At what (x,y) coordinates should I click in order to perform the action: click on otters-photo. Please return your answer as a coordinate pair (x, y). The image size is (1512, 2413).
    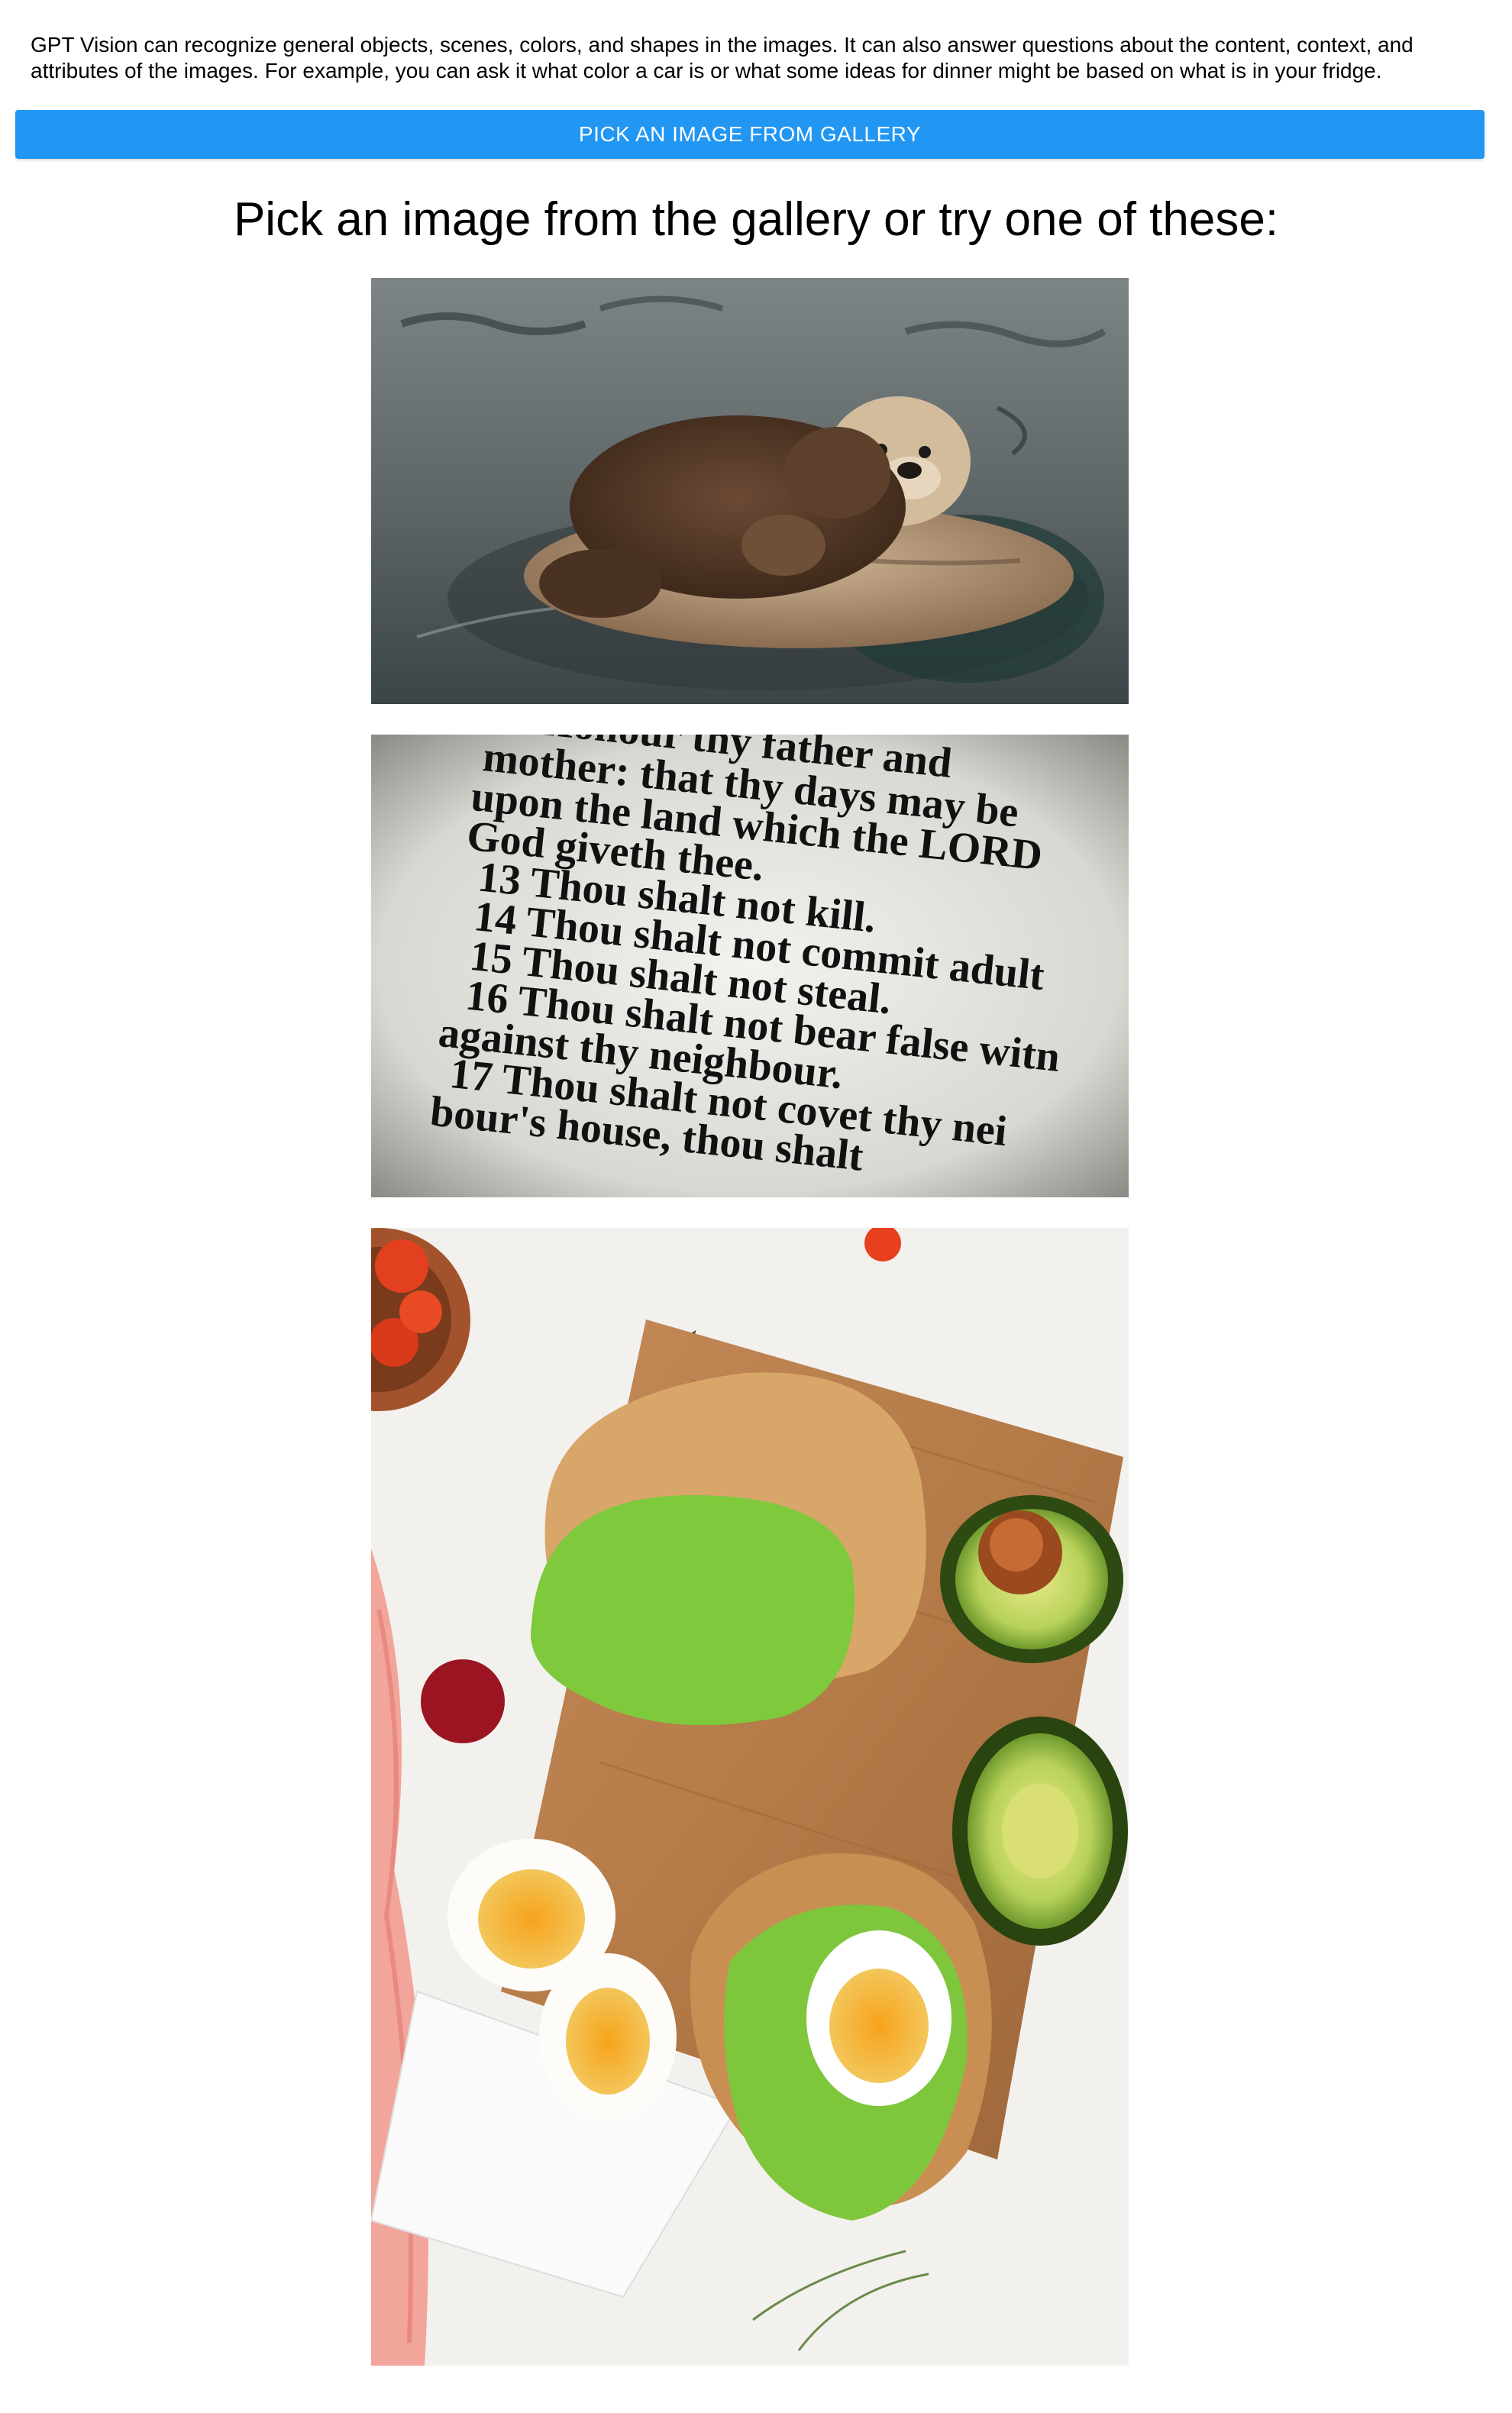
    Looking at the image, I should click on (750, 491).